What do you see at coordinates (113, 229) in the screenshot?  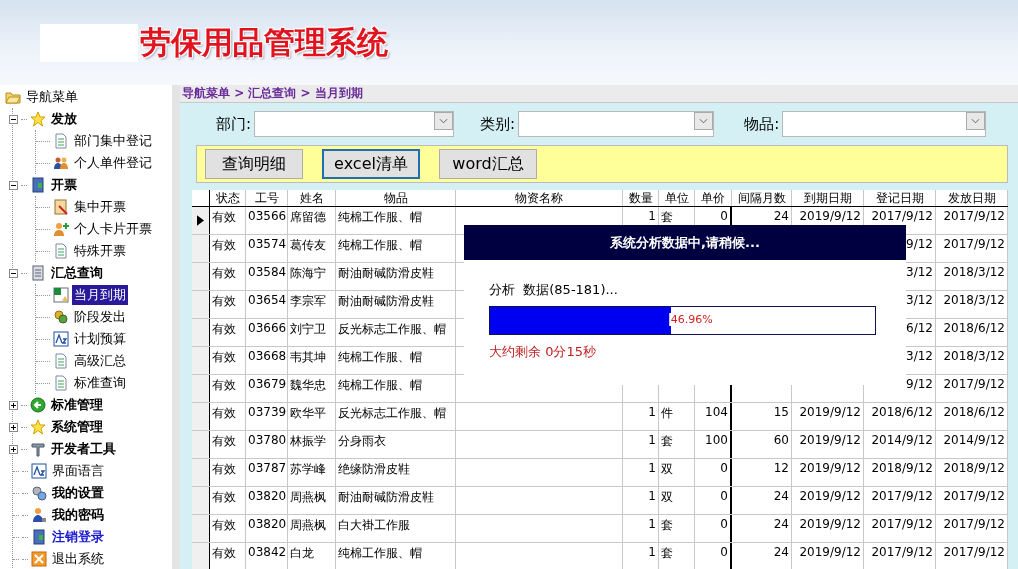 I see `tree-item: 个人卡片开票` at bounding box center [113, 229].